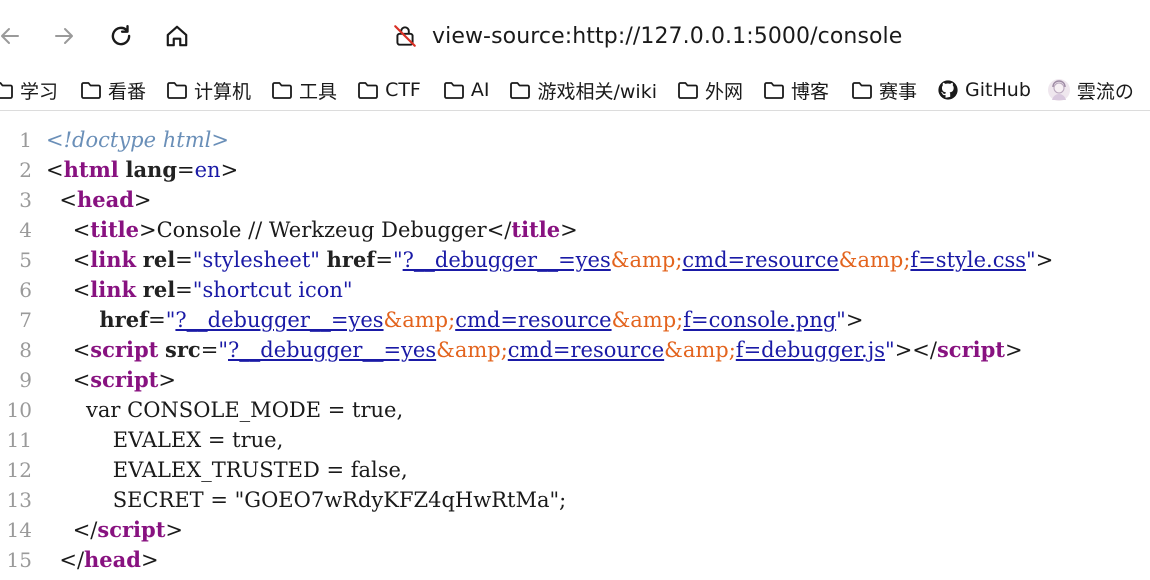 This screenshot has height=580, width=1150. Describe the element at coordinates (480, 90) in the screenshot. I see `bookmark-label: AI` at that location.